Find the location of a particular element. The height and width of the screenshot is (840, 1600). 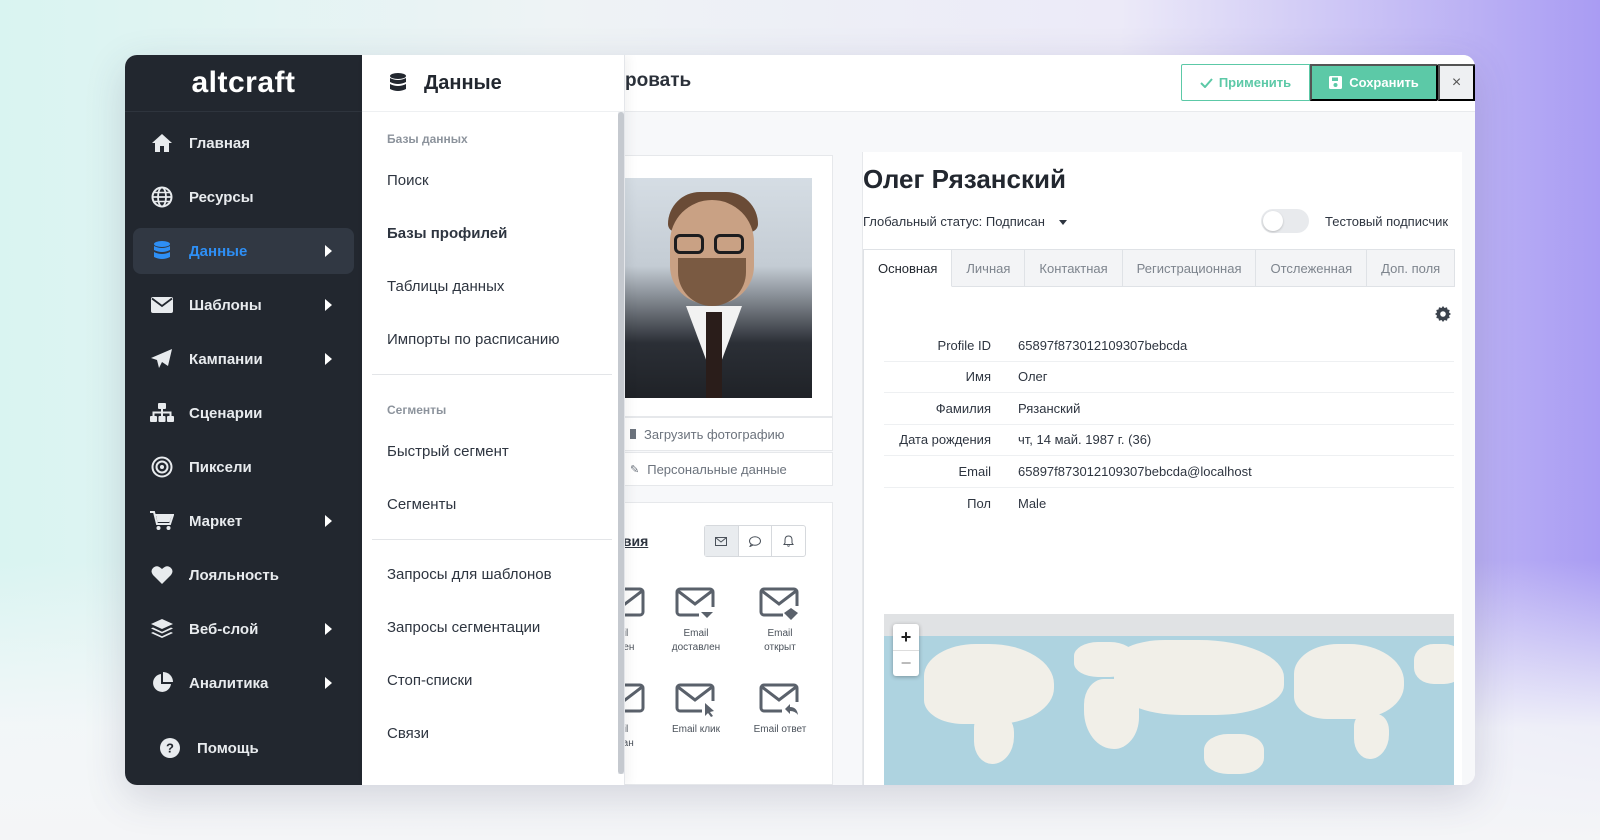

gear-icon is located at coordinates (1443, 316).